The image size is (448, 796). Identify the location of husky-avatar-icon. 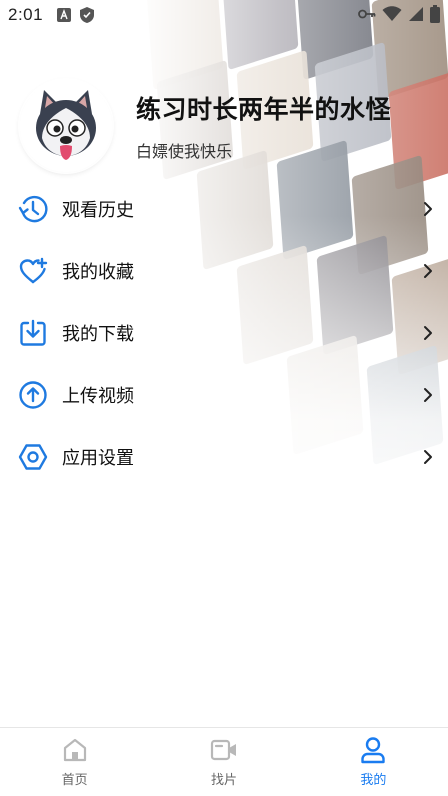
(66, 125).